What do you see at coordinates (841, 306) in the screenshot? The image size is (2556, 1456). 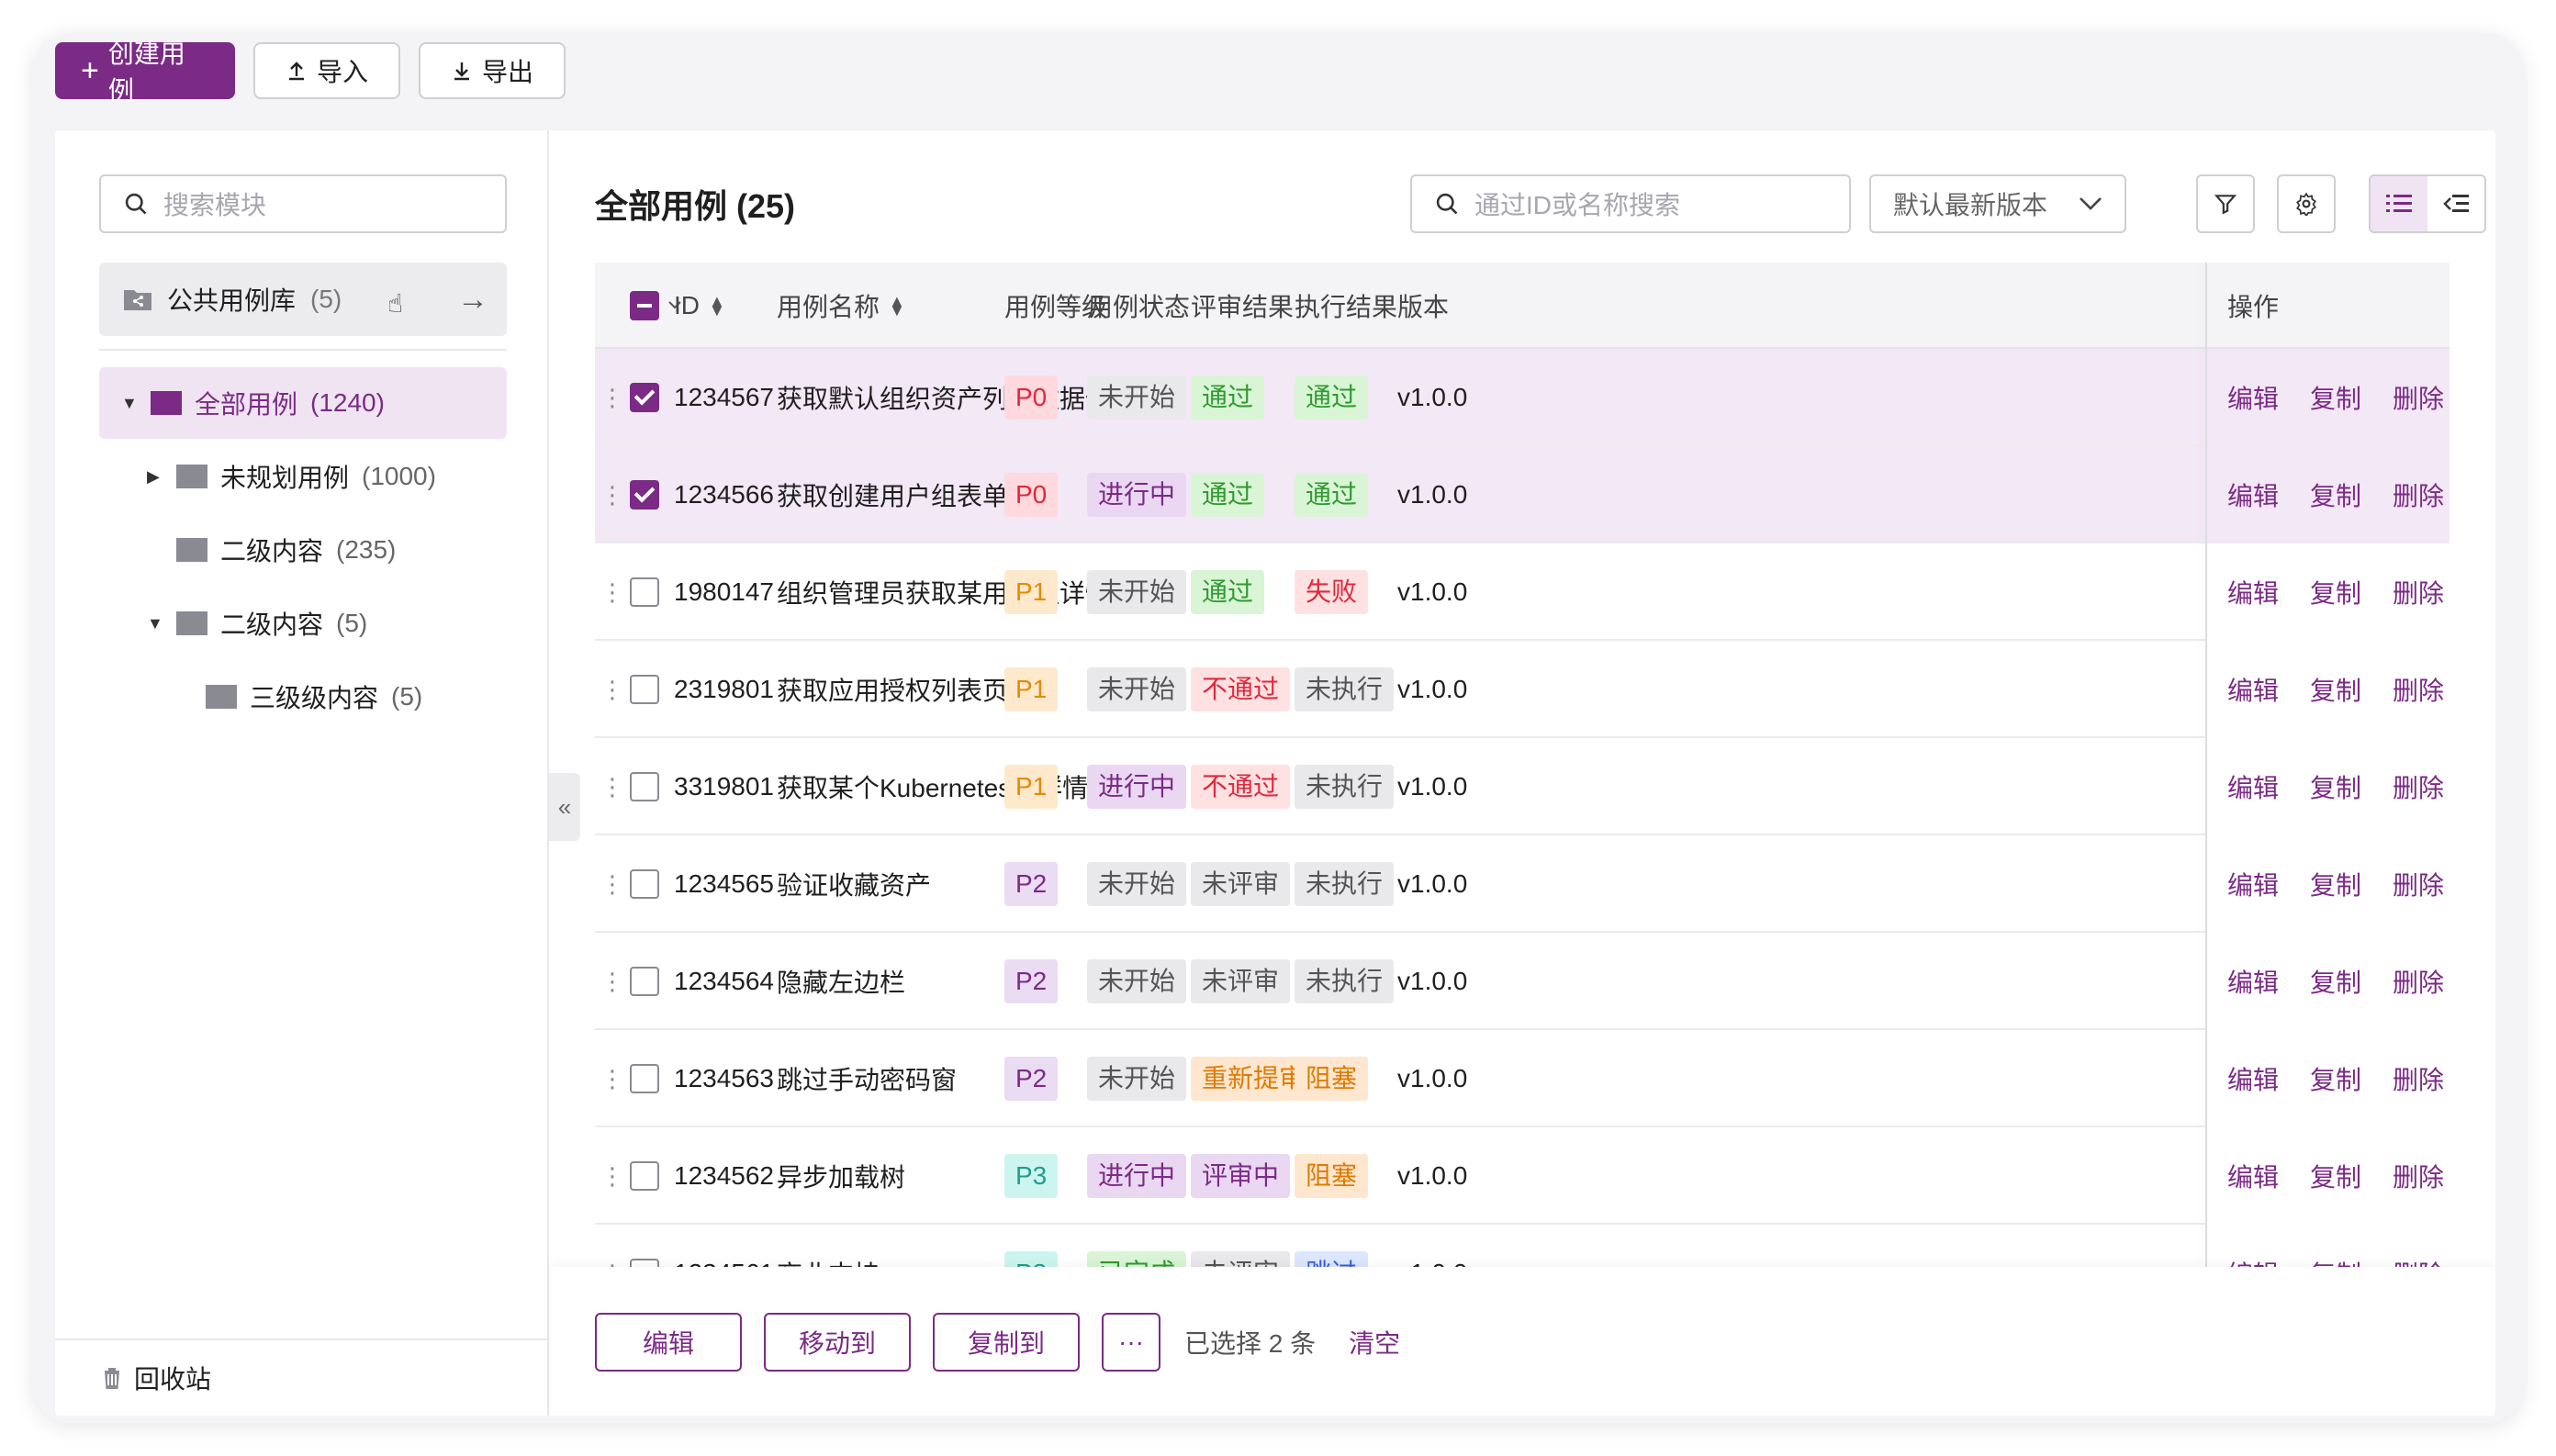 I see `column-name: 用例名称 ▲ ▼` at bounding box center [841, 306].